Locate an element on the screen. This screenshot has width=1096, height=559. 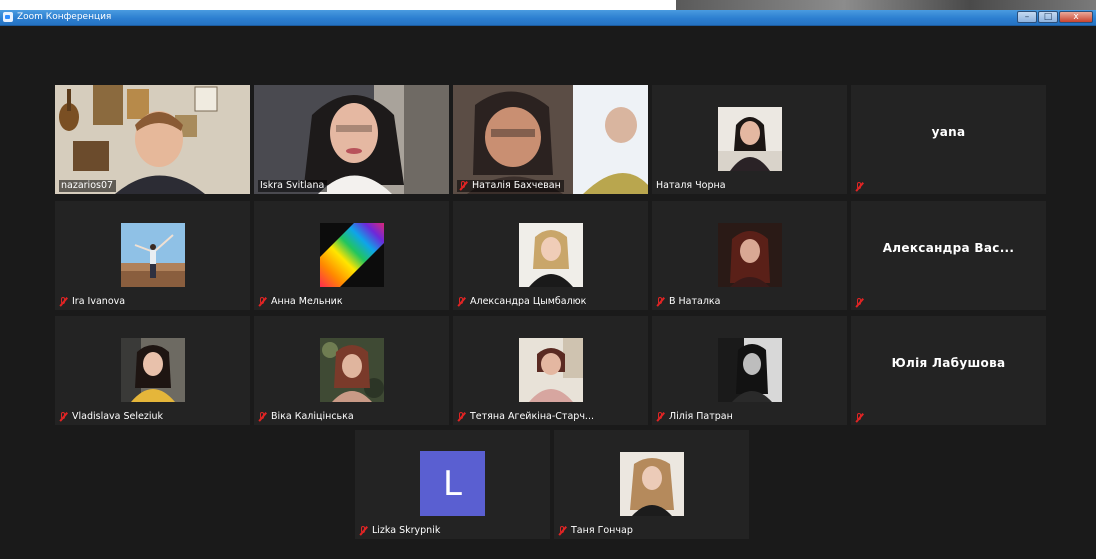
participant-name: Ira Ivanova is located at coordinates (92, 302).